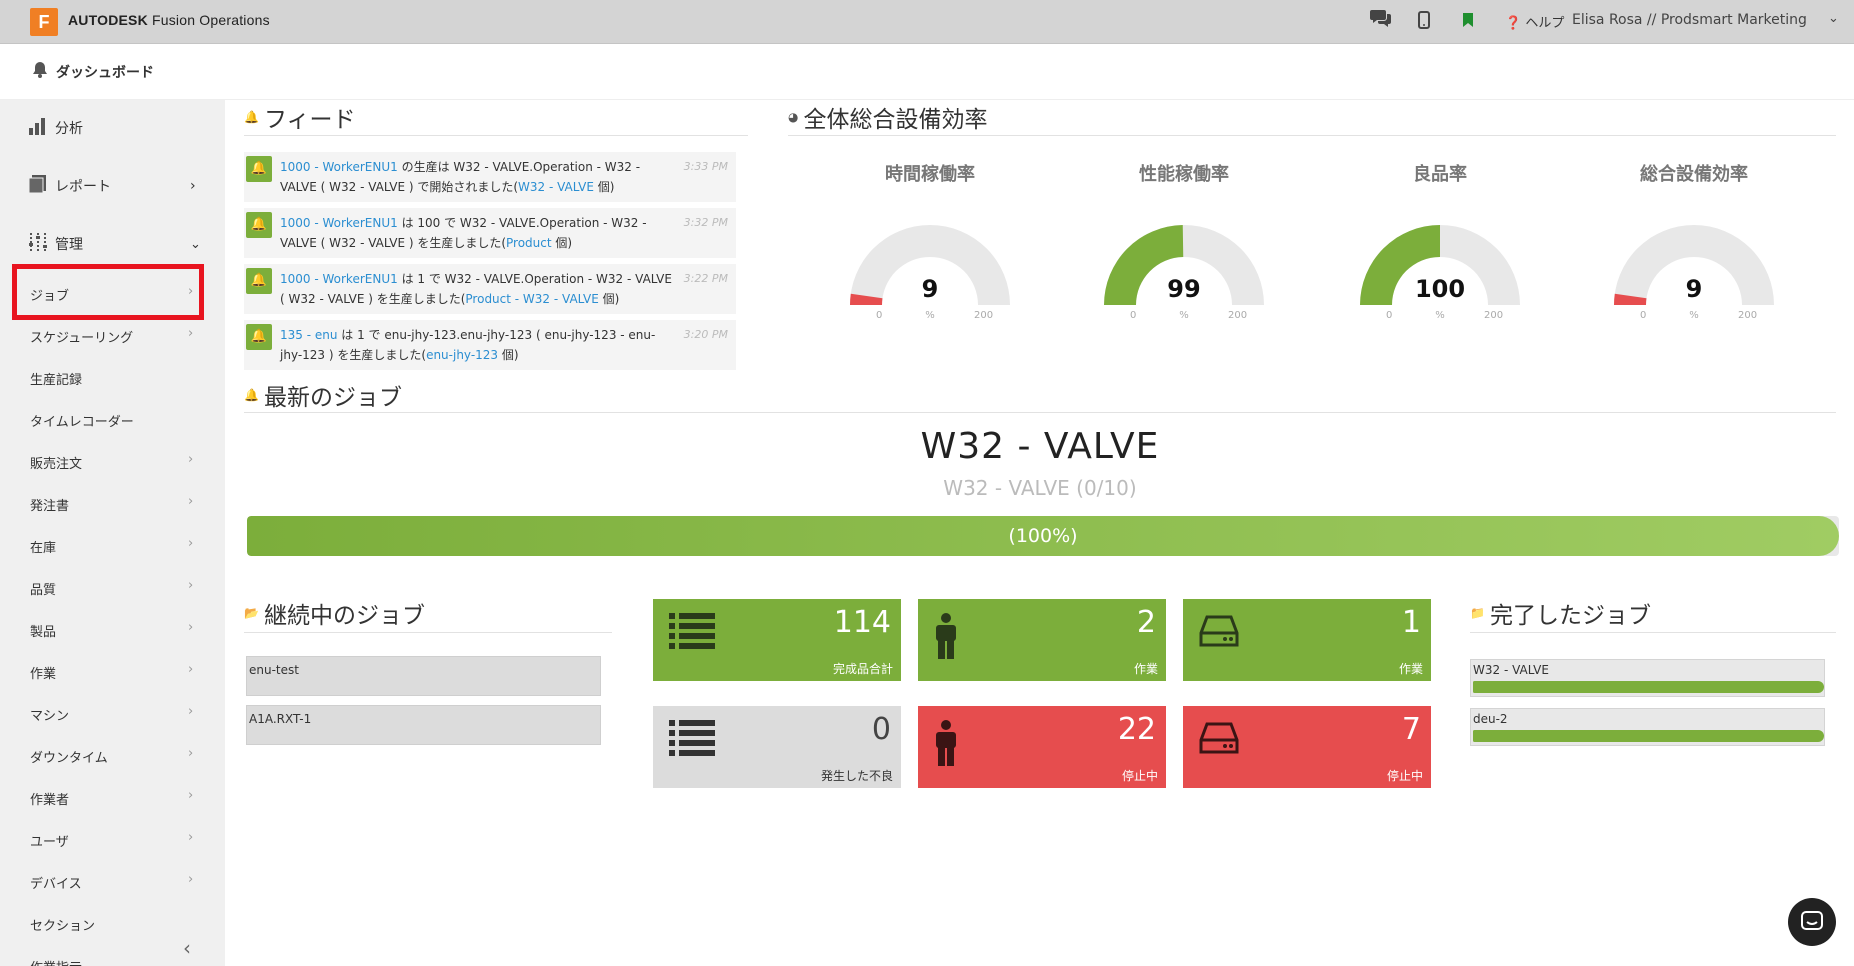 The height and width of the screenshot is (966, 1854). What do you see at coordinates (1042, 747) in the screenshot?
I see `tile-workers-stopped: 22 停止中` at bounding box center [1042, 747].